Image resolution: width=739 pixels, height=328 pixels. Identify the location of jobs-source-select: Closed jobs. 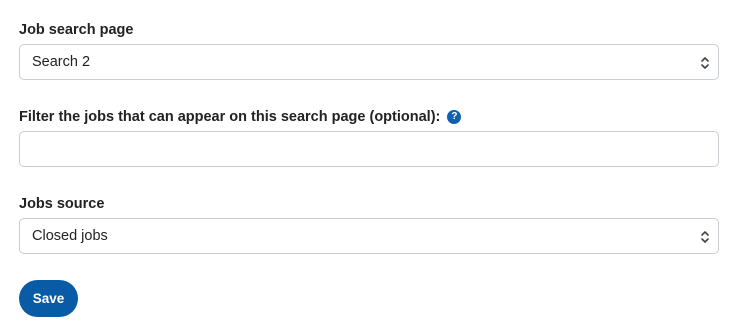
(369, 236).